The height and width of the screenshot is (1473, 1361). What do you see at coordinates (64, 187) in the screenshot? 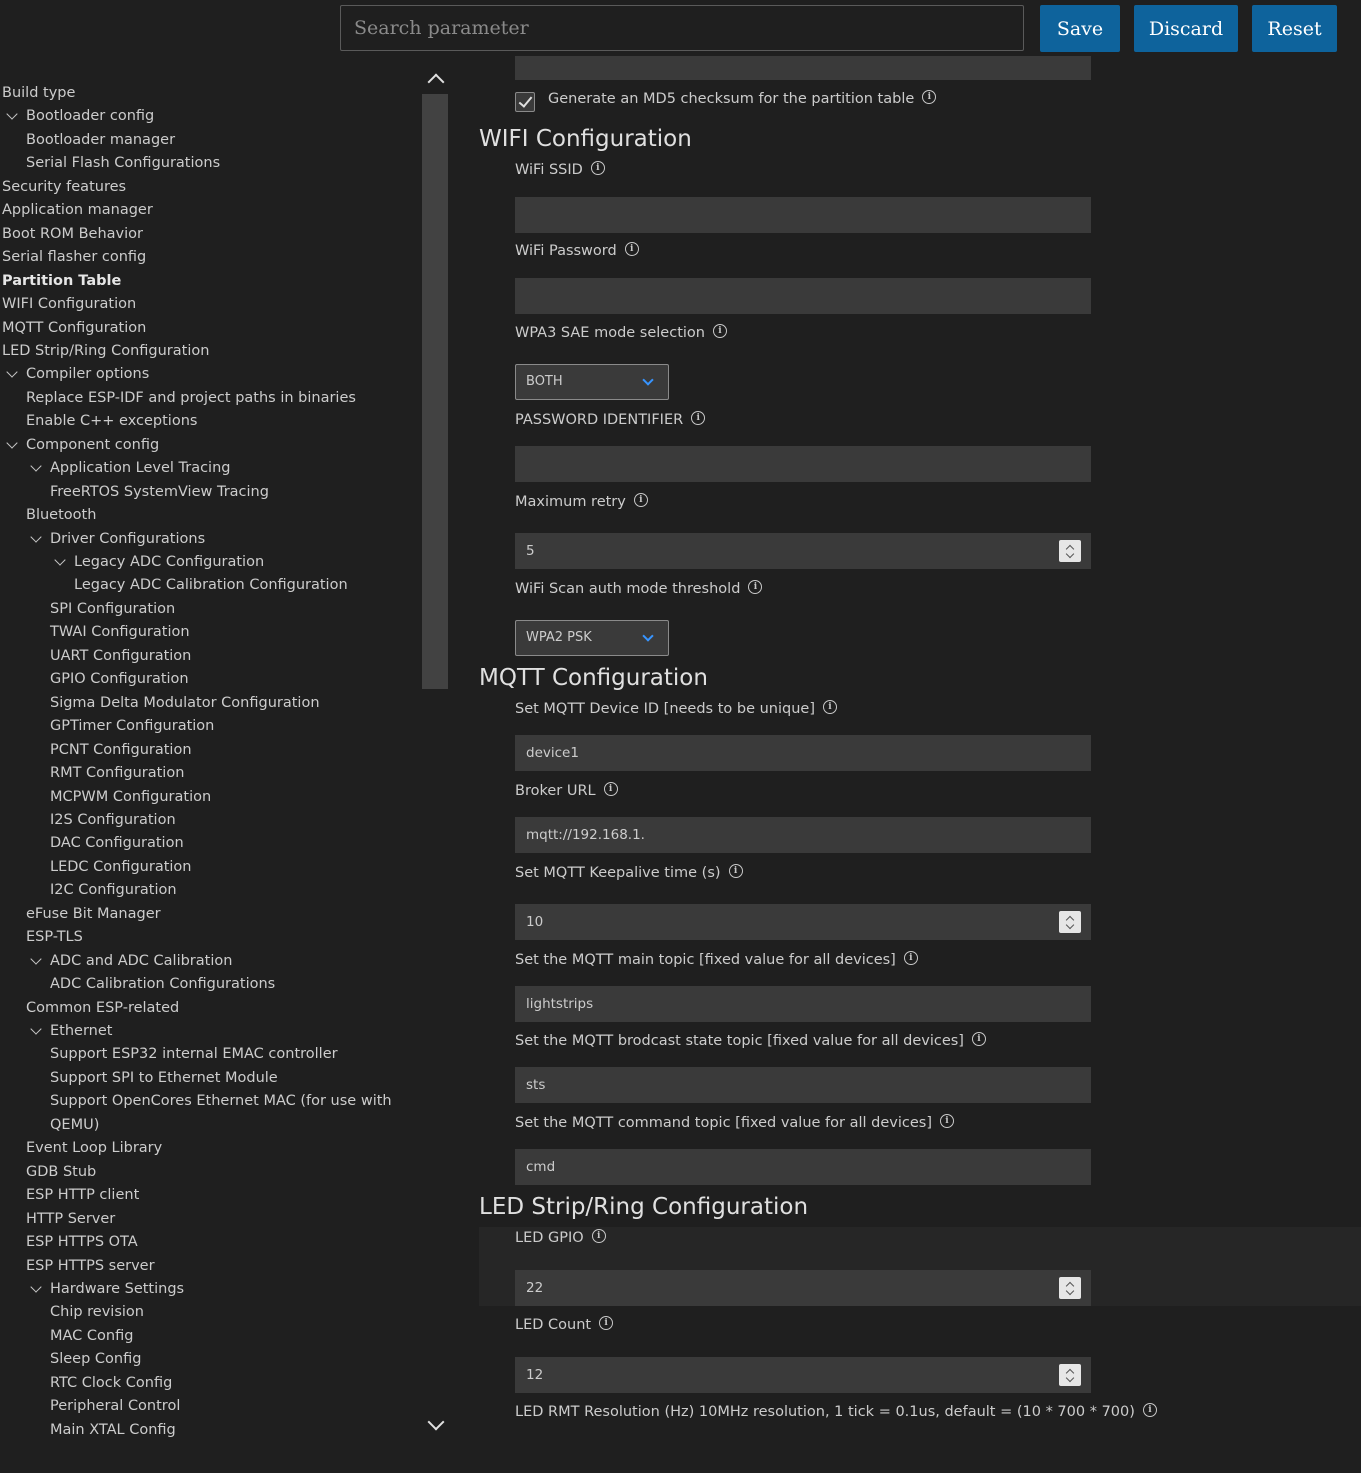
I see `sidebar-item: Security features` at bounding box center [64, 187].